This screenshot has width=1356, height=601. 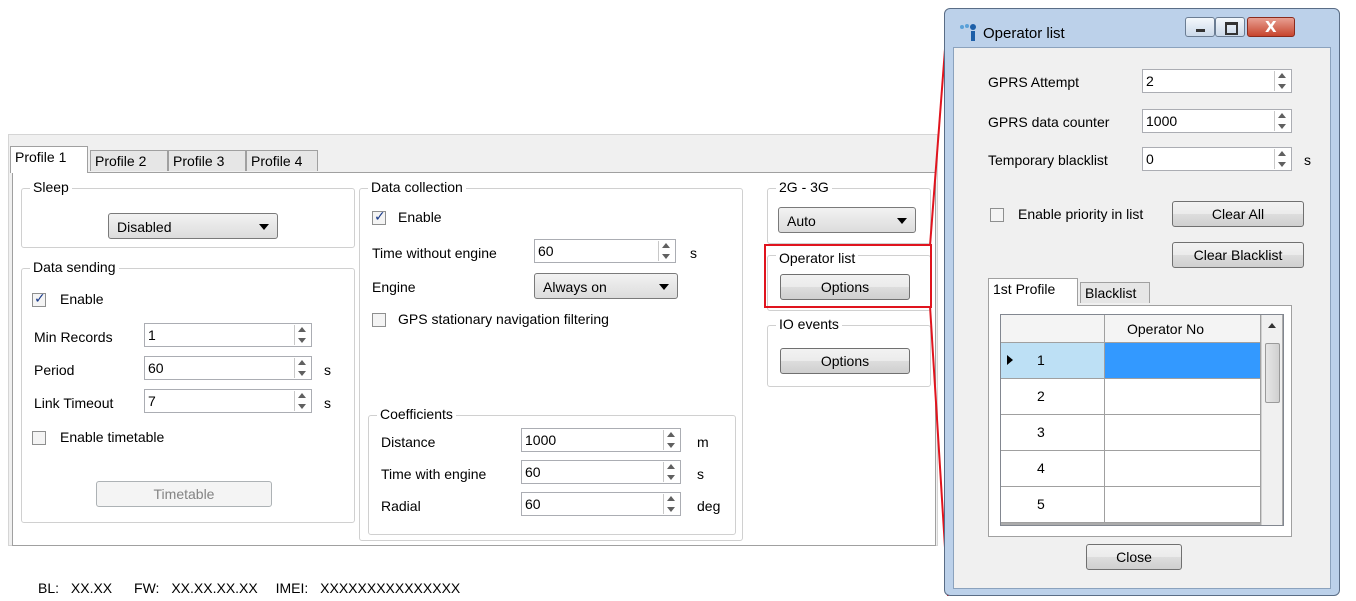 What do you see at coordinates (997, 215) in the screenshot?
I see `priority-checkbox` at bounding box center [997, 215].